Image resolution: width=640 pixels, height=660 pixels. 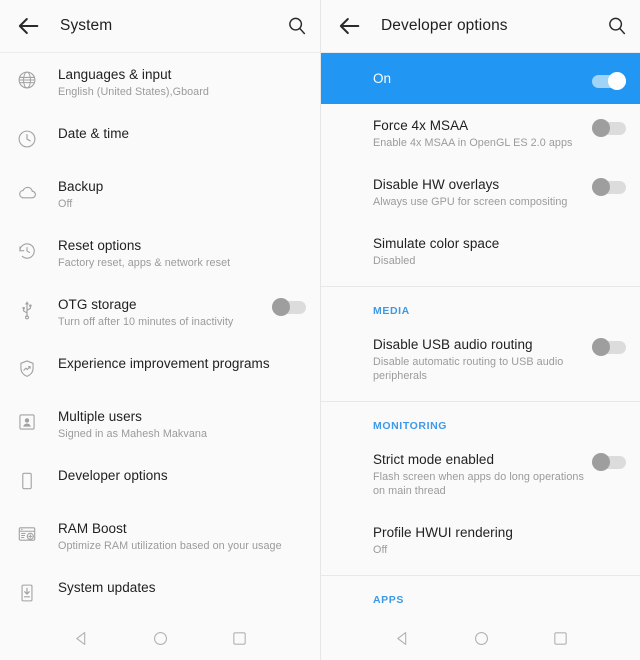 I want to click on right-navigation-bar, so click(x=480, y=638).